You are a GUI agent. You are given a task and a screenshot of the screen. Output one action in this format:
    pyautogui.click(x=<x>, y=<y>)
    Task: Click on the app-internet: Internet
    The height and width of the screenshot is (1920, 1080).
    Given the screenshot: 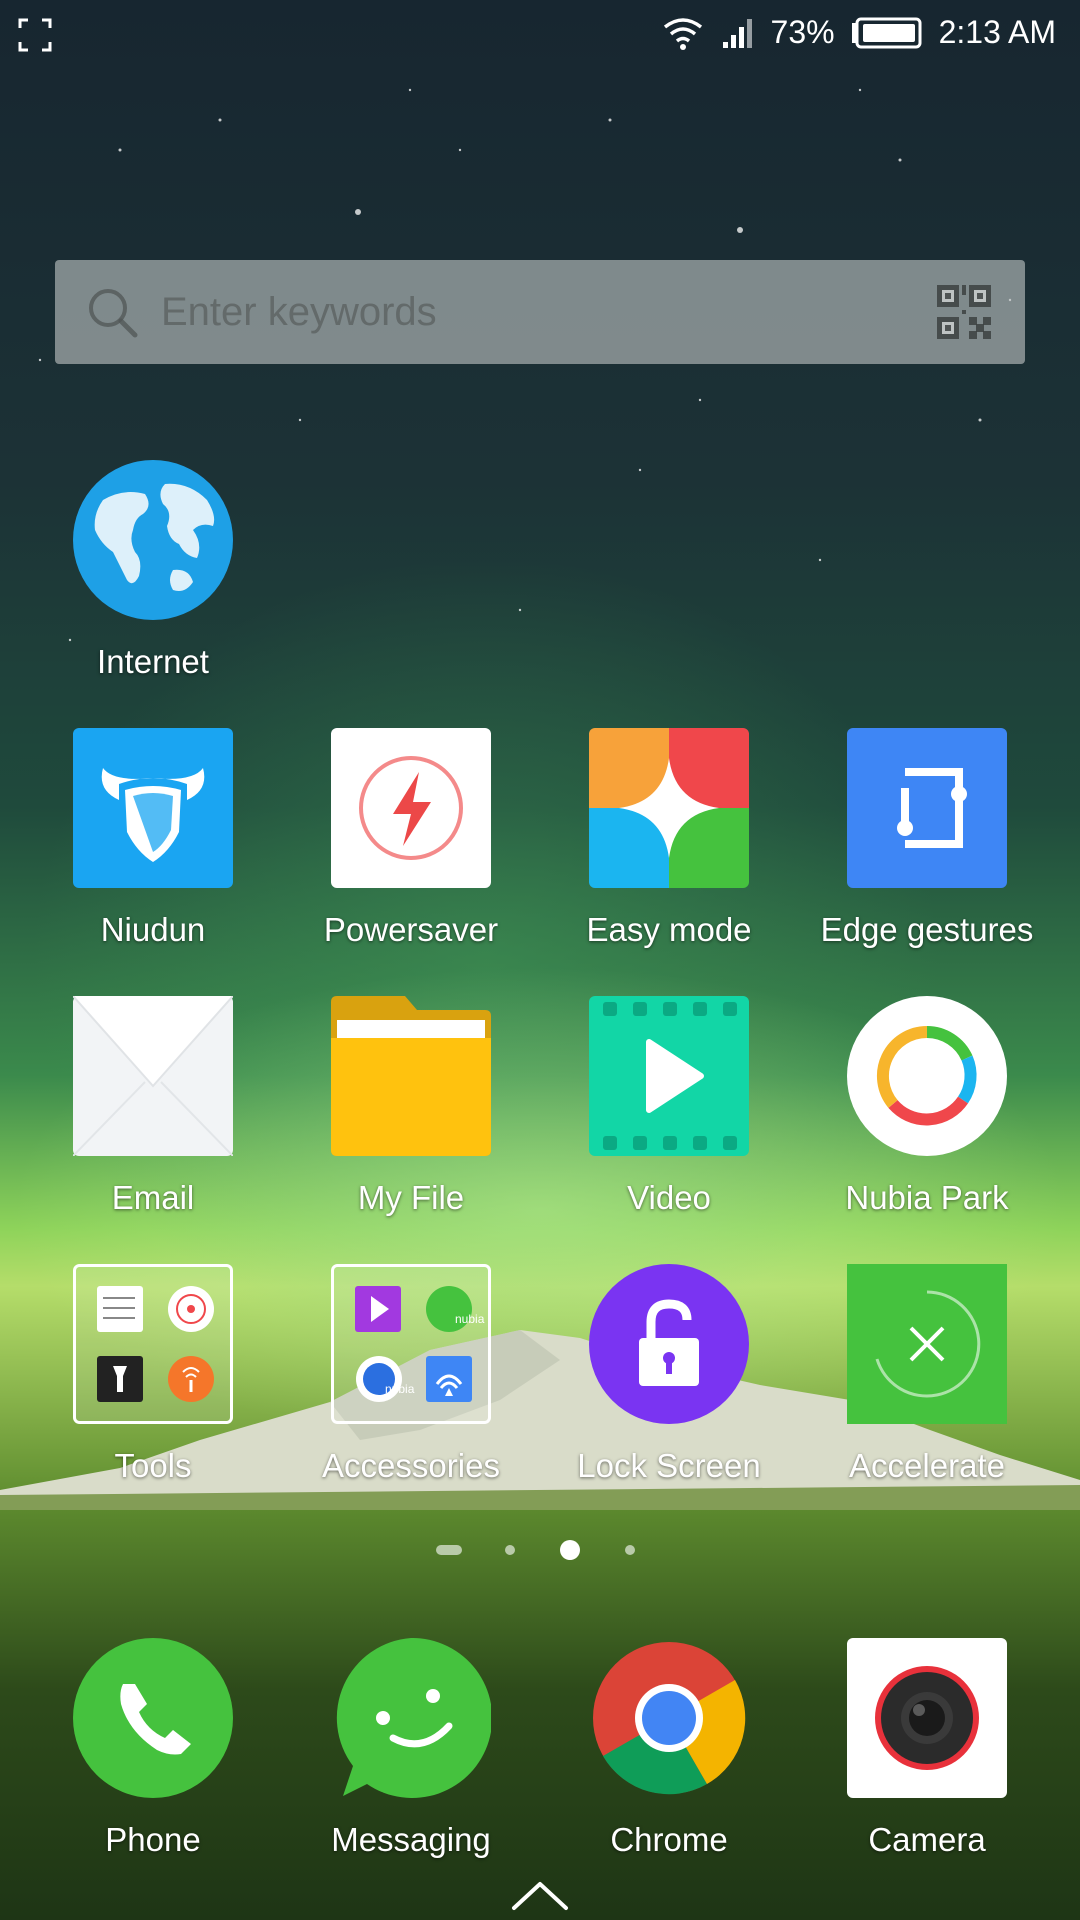 What is the action you would take?
    pyautogui.click(x=153, y=570)
    